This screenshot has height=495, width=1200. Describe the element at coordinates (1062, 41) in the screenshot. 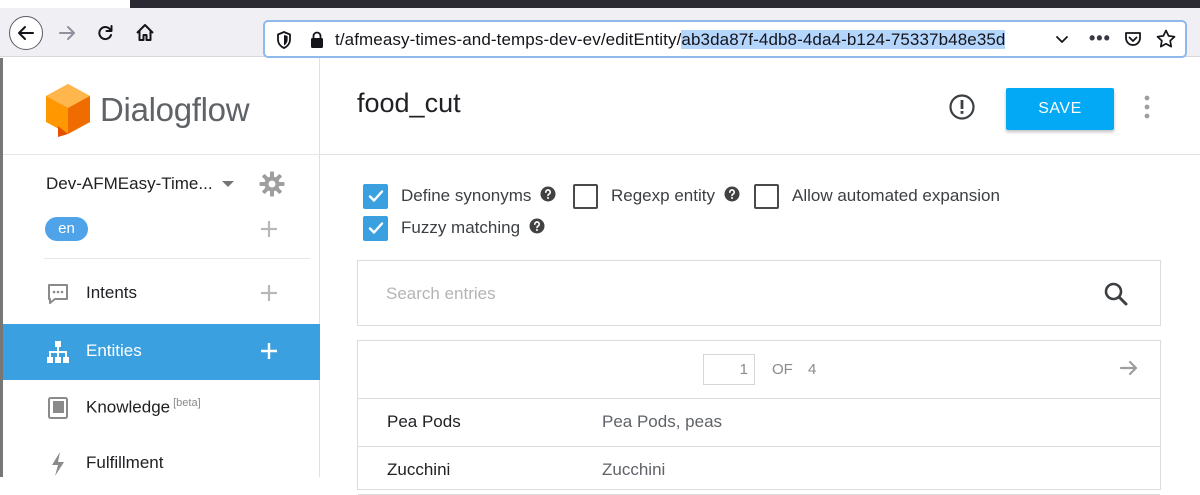

I see `chevron-down-icon` at that location.